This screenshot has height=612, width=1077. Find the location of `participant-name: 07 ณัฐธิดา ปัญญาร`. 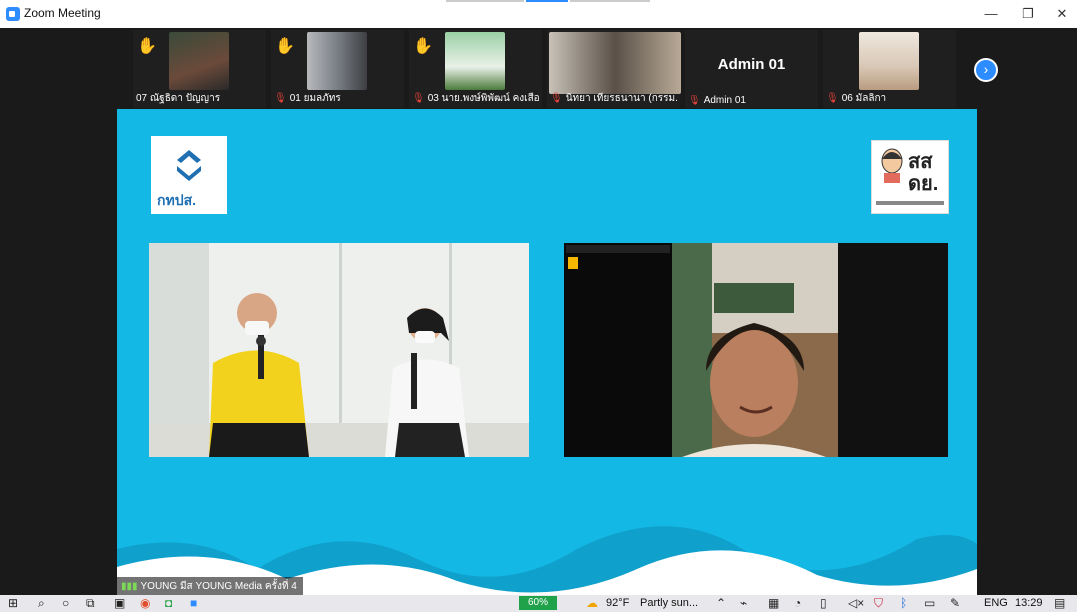

participant-name: 07 ณัฐธิดา ปัญญาร is located at coordinates (178, 98).